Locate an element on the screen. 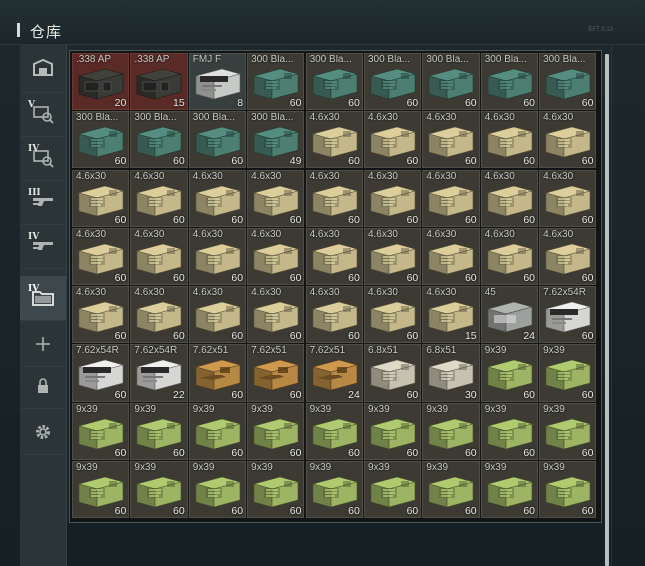  sidebar-lock-button is located at coordinates (43, 386).